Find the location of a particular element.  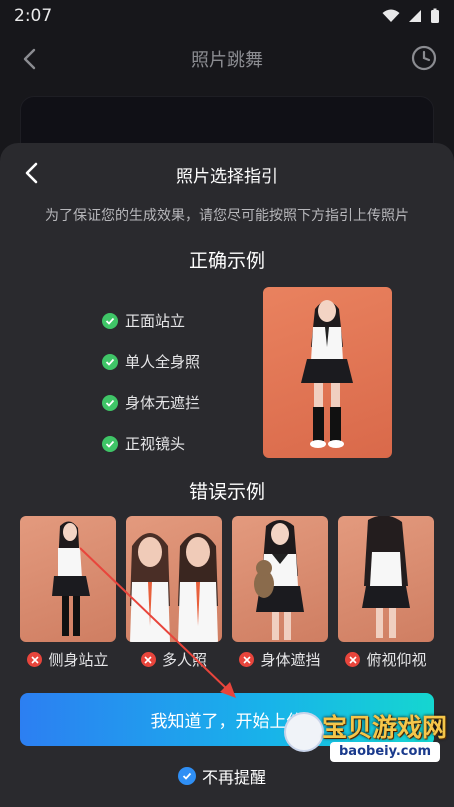

check-item: 单人全身照 is located at coordinates (151, 361).